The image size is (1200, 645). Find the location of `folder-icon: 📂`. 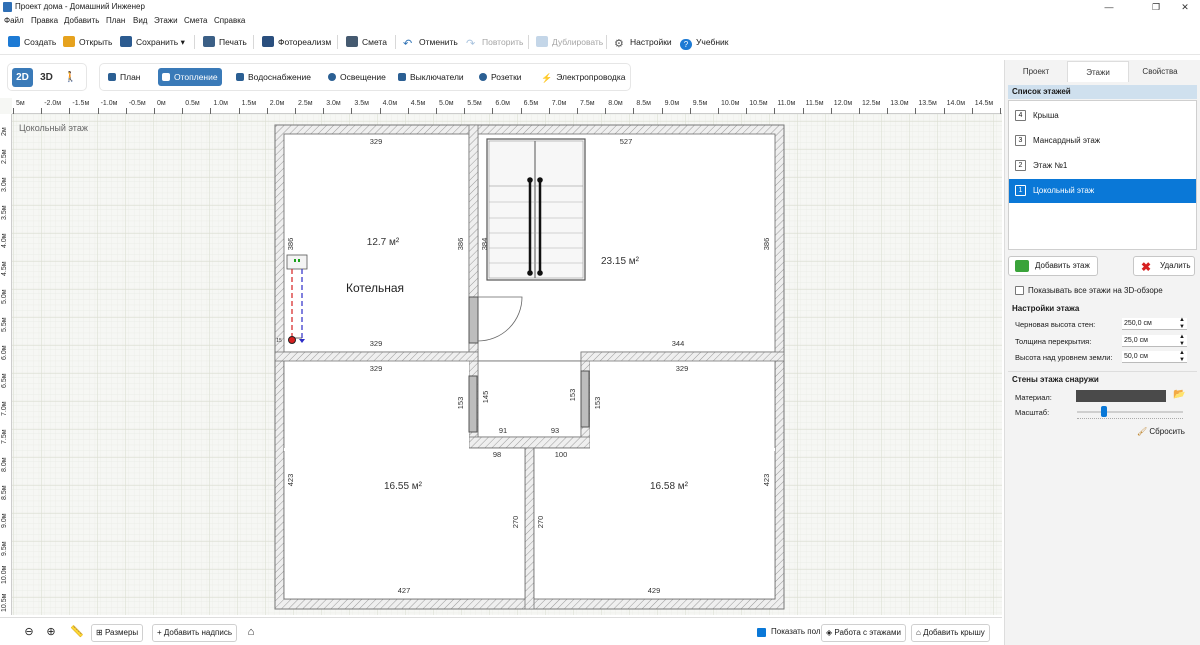

folder-icon: 📂 is located at coordinates (1179, 394).